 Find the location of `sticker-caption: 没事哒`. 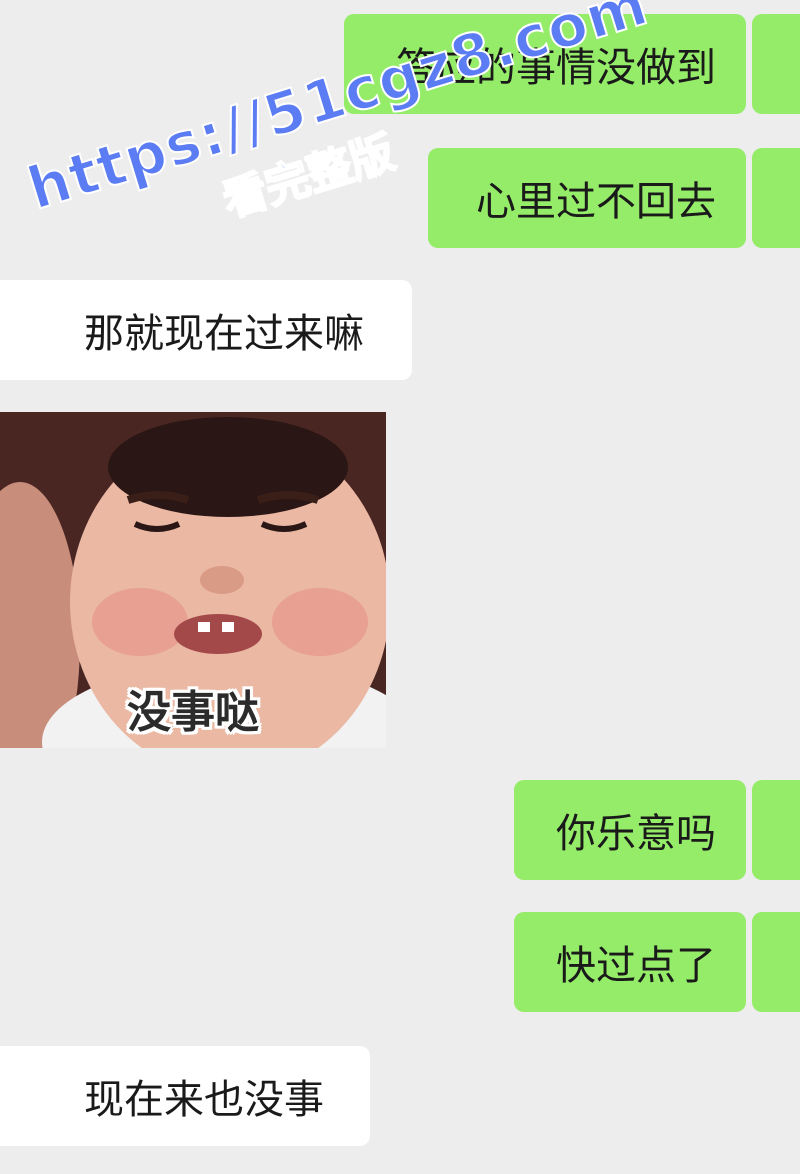

sticker-caption: 没事哒 is located at coordinates (193, 712).